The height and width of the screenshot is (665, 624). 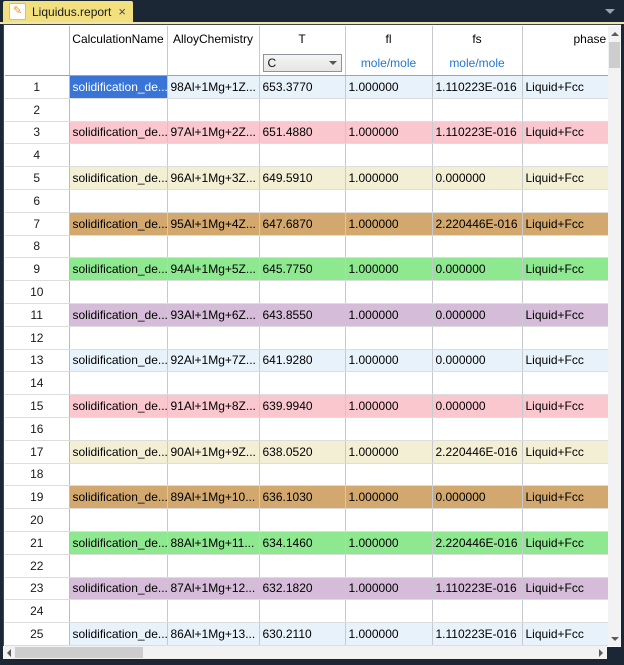 What do you see at coordinates (614, 638) in the screenshot?
I see `scroll-down-button` at bounding box center [614, 638].